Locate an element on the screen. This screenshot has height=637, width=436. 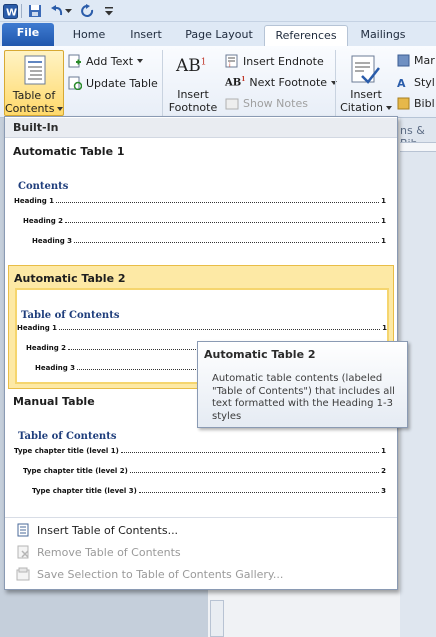
toc-label-line1: Table of is located at coordinates (34, 95).